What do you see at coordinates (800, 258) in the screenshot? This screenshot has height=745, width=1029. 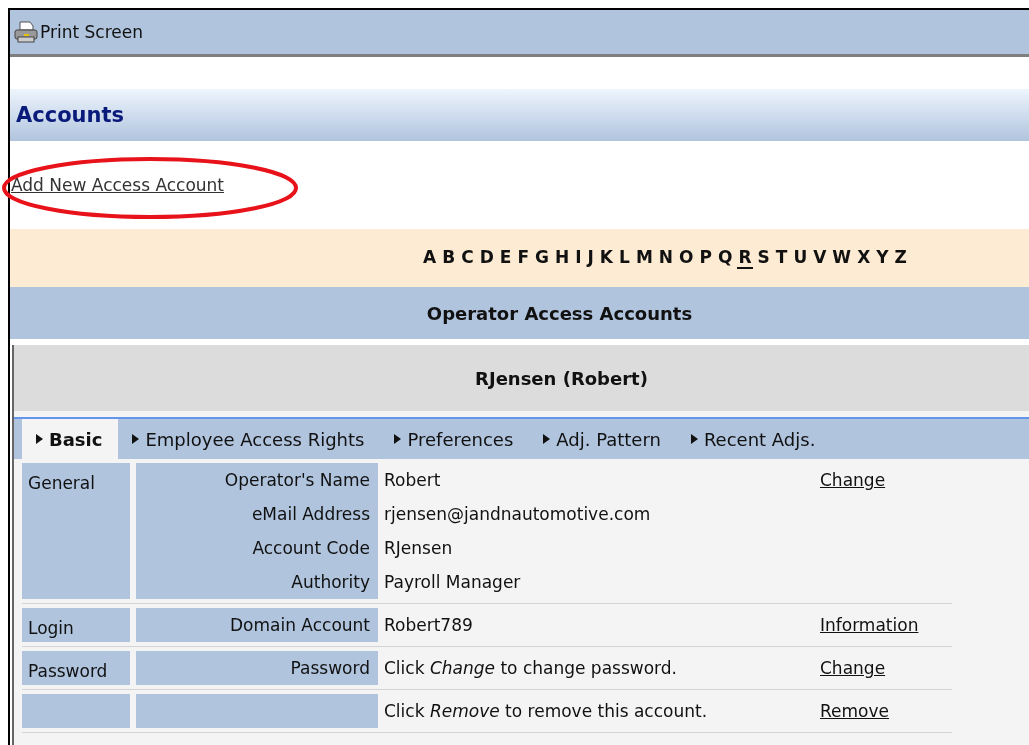 I see `letter-link: U` at bounding box center [800, 258].